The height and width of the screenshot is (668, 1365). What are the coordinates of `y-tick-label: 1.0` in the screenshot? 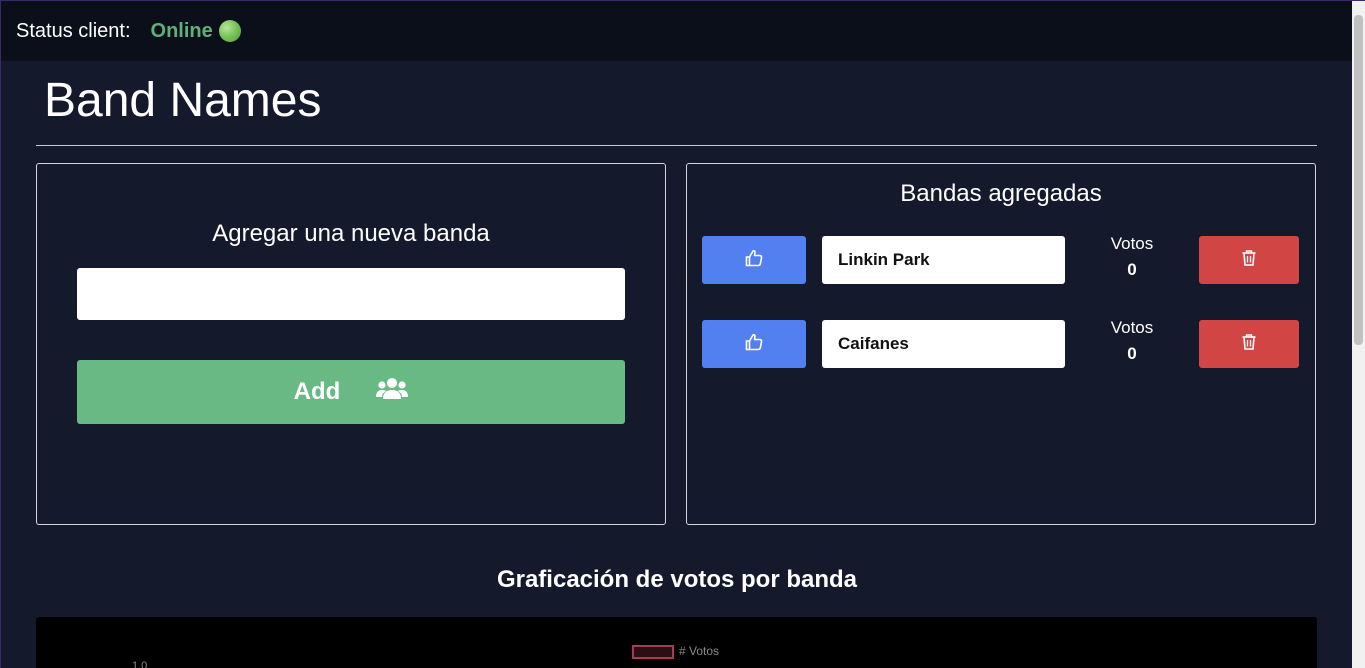 It's located at (140, 664).